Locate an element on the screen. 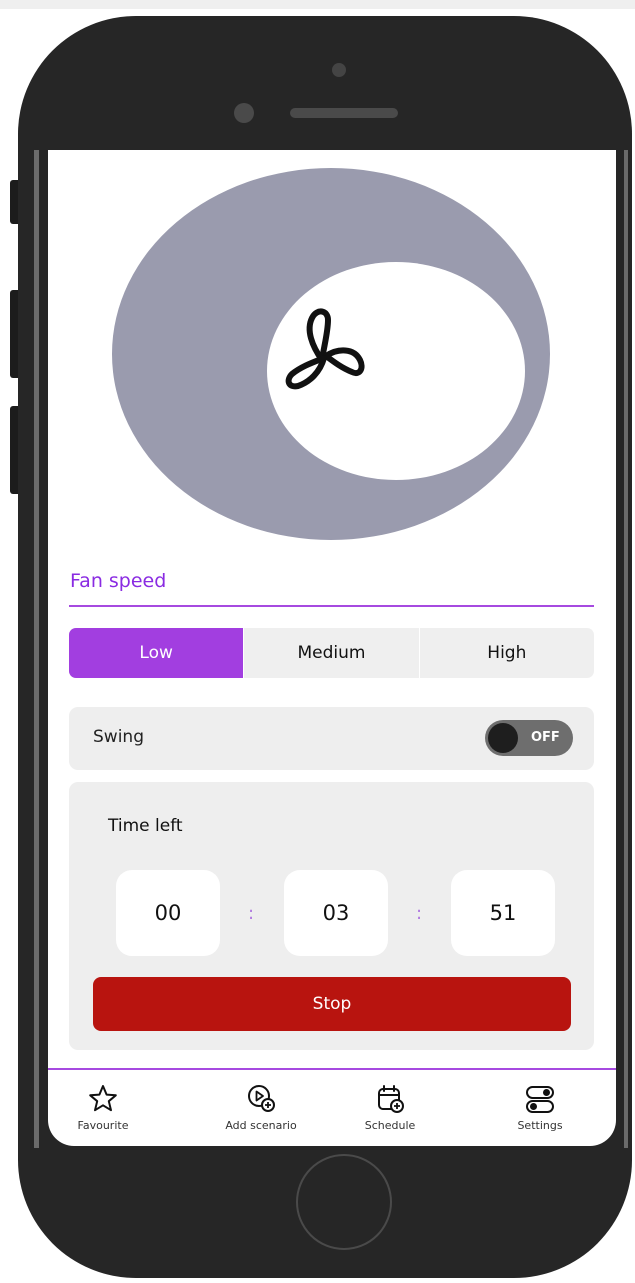  star-icon is located at coordinates (103, 1098).